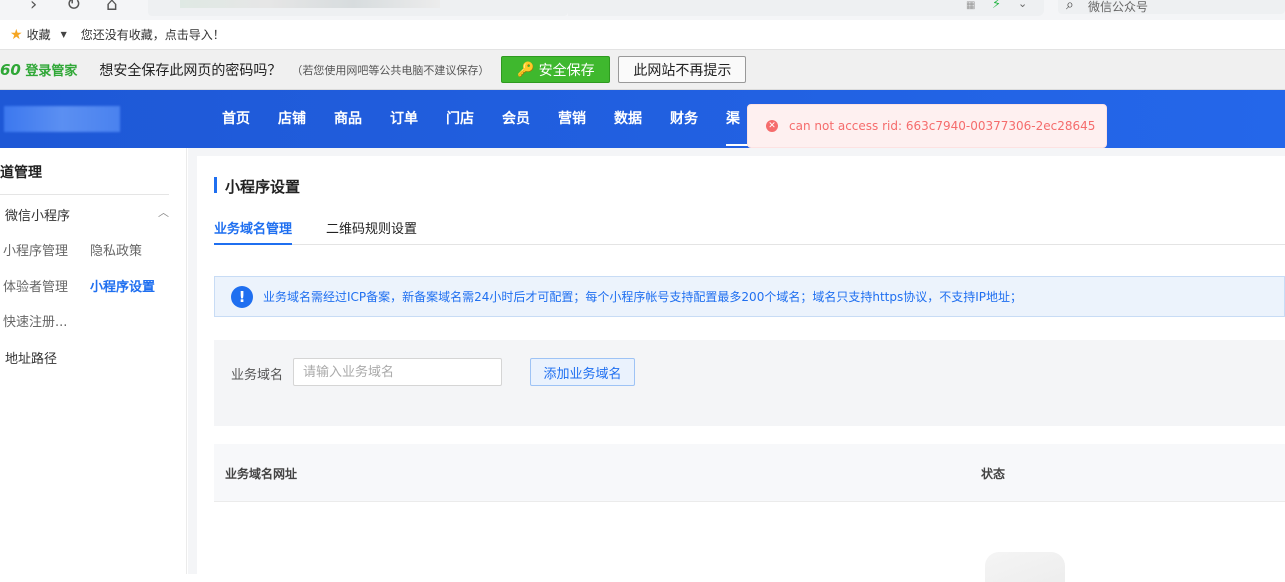  Describe the element at coordinates (31, 357) in the screenshot. I see `sidebar-item-address-path: 地址路径` at that location.